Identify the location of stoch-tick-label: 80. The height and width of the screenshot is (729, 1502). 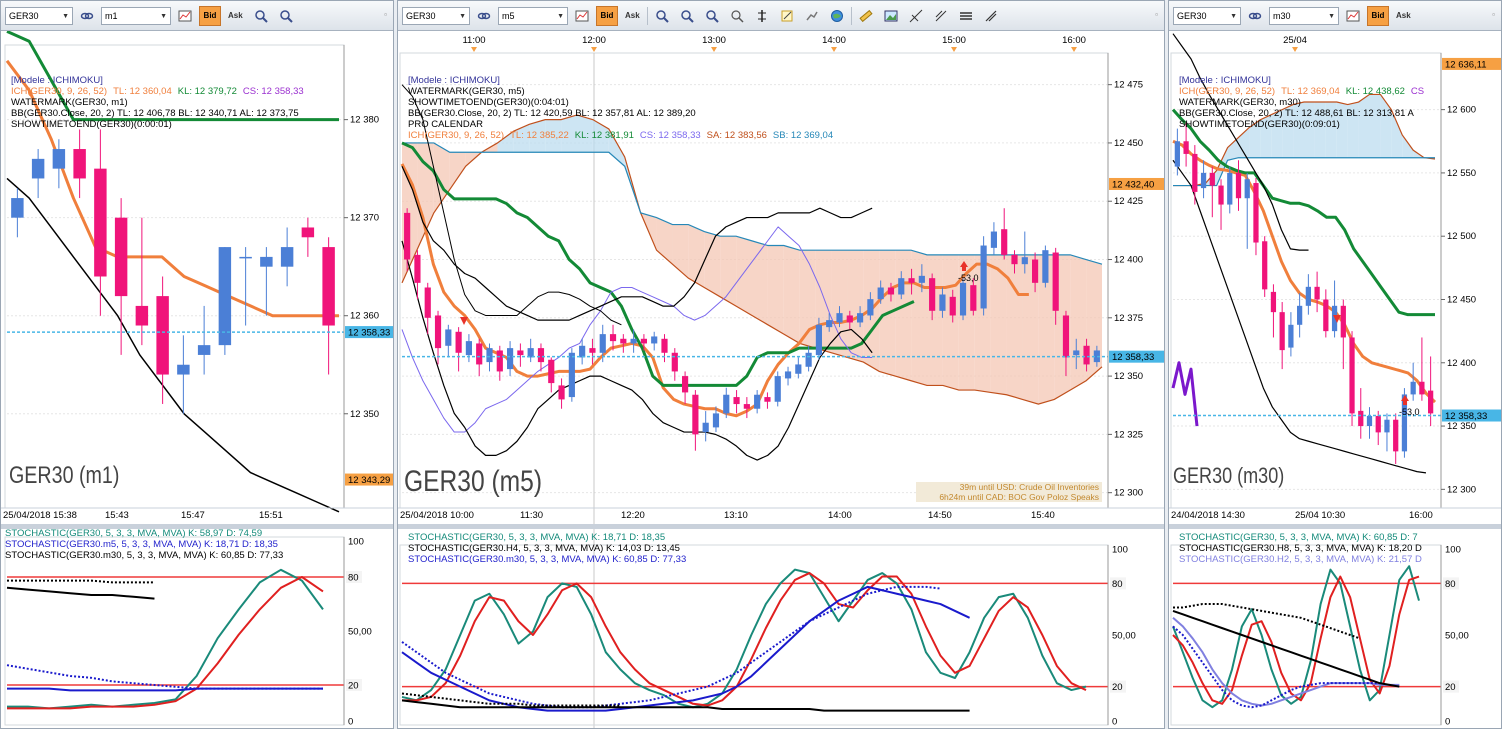
(1117, 584).